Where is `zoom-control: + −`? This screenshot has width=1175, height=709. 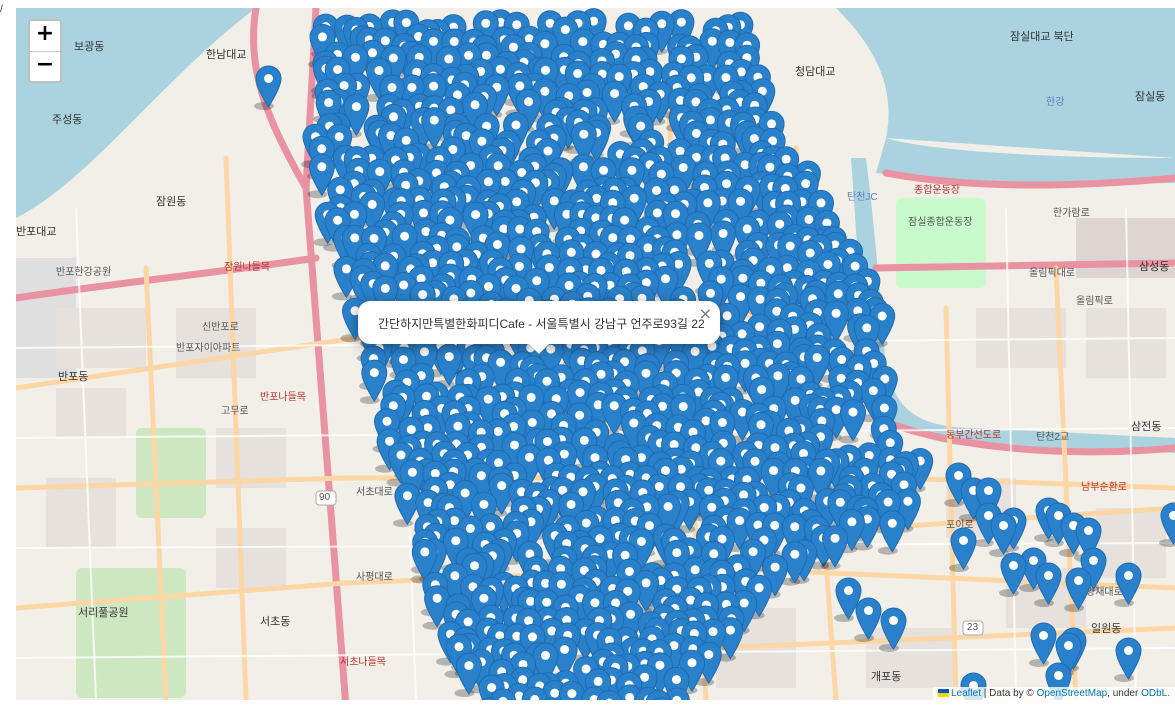 zoom-control: + − is located at coordinates (45, 51).